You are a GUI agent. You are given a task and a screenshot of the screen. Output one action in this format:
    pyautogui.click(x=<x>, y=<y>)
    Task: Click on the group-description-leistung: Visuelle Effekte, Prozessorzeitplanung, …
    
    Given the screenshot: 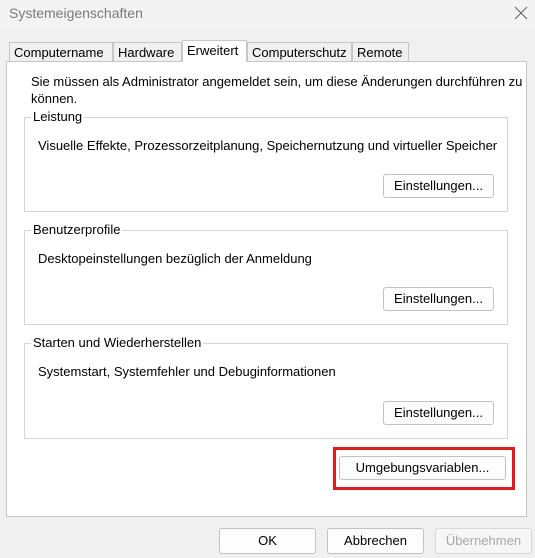 What is the action you would take?
    pyautogui.click(x=268, y=145)
    